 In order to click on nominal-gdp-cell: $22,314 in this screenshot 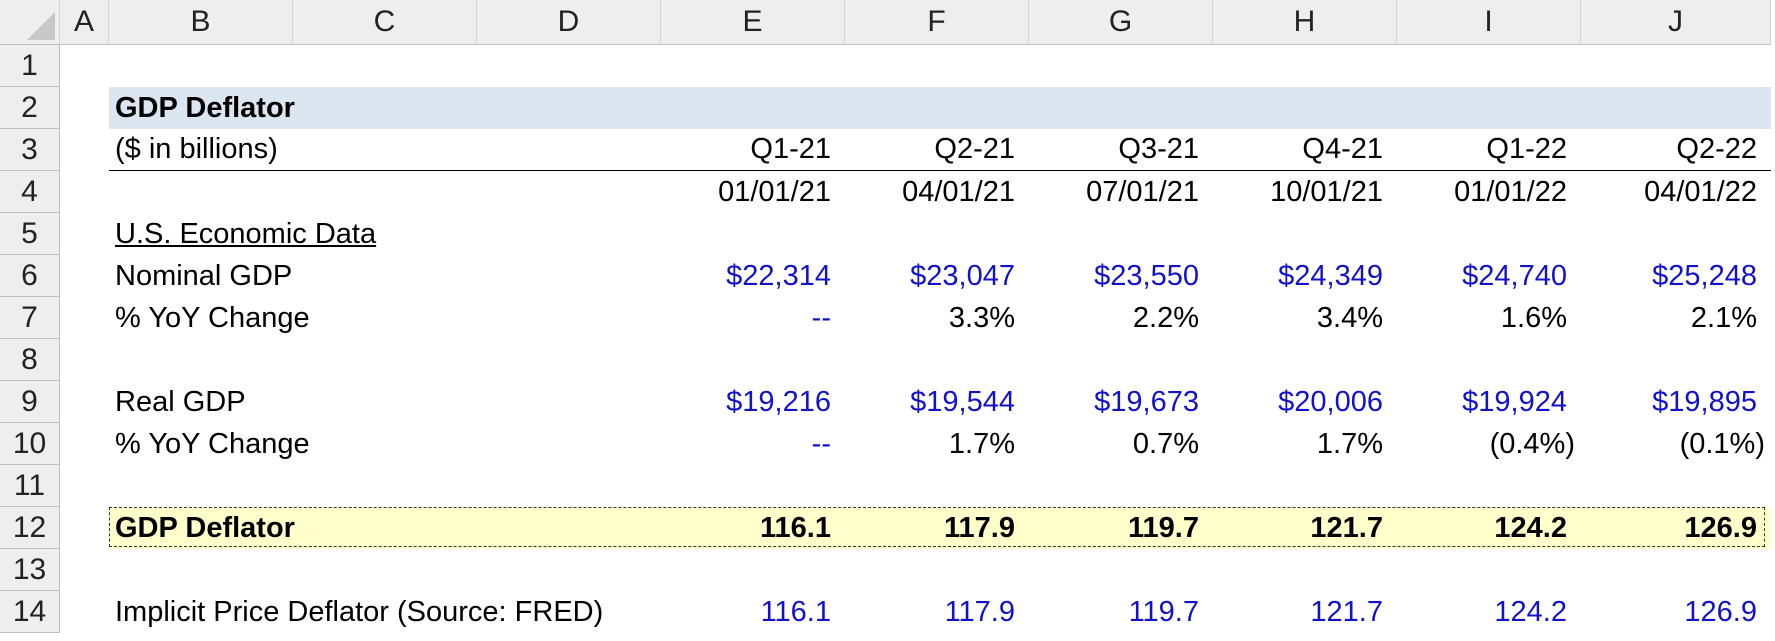, I will do `click(753, 276)`.